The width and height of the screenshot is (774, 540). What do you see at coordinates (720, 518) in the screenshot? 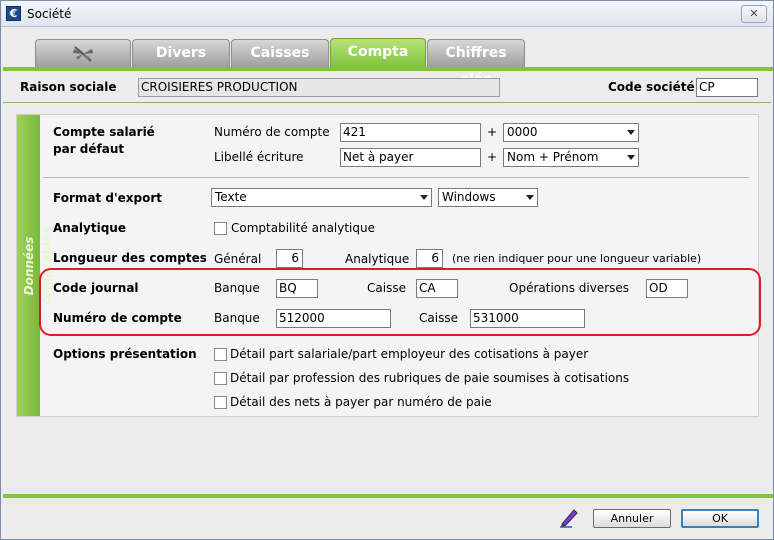
I see `ok-button: OK` at bounding box center [720, 518].